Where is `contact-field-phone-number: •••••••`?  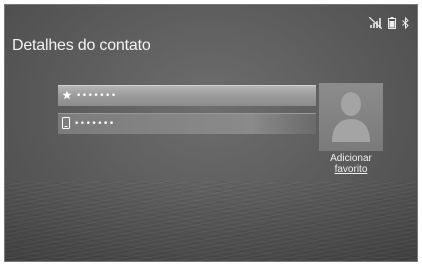 contact-field-phone-number: ••••••• is located at coordinates (187, 123).